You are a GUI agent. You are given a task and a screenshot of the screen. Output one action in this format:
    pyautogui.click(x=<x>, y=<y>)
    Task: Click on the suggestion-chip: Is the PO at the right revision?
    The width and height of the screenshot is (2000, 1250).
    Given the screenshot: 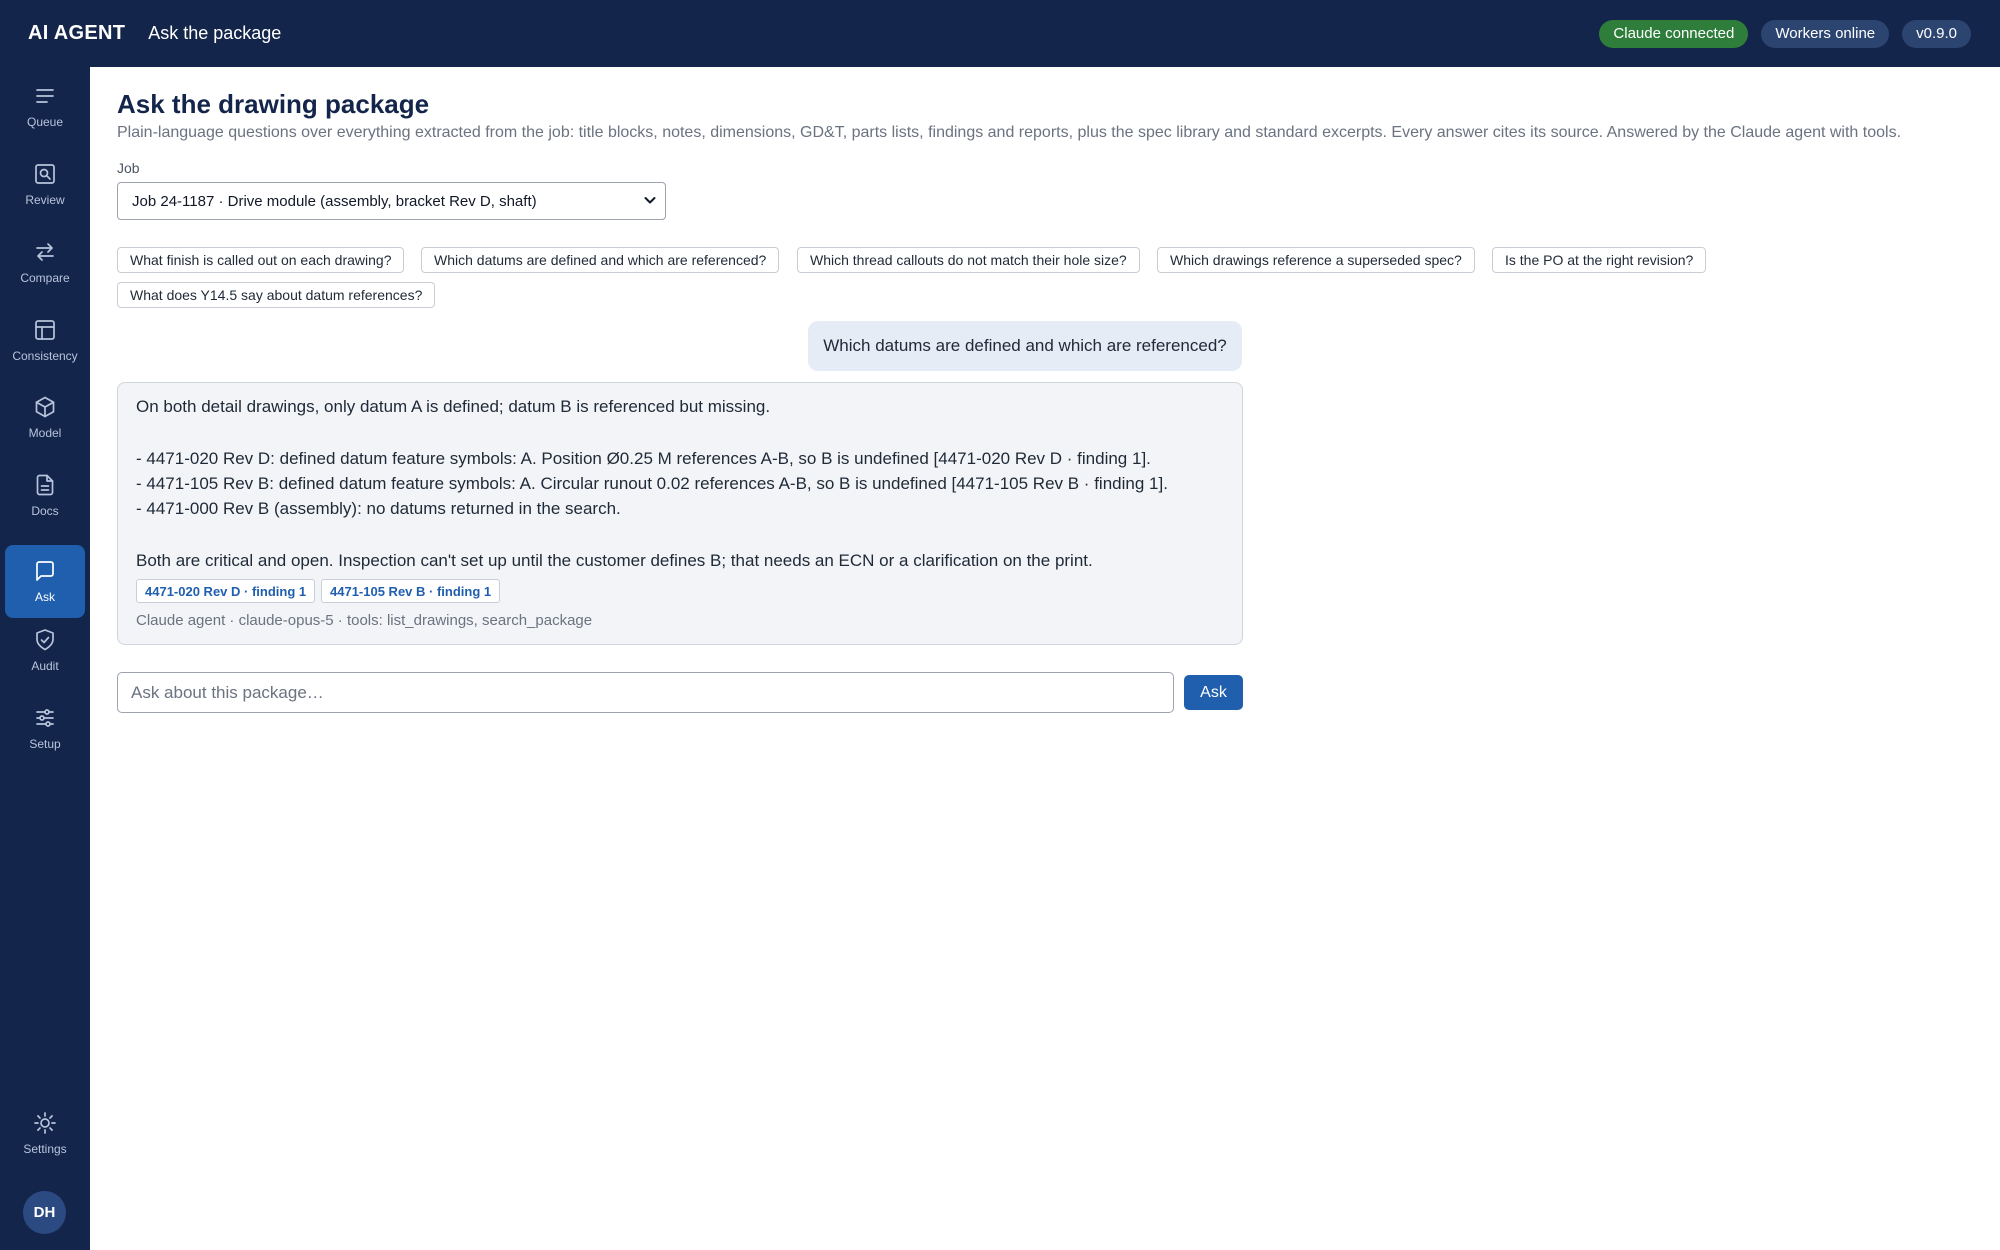 What is the action you would take?
    pyautogui.click(x=1599, y=260)
    